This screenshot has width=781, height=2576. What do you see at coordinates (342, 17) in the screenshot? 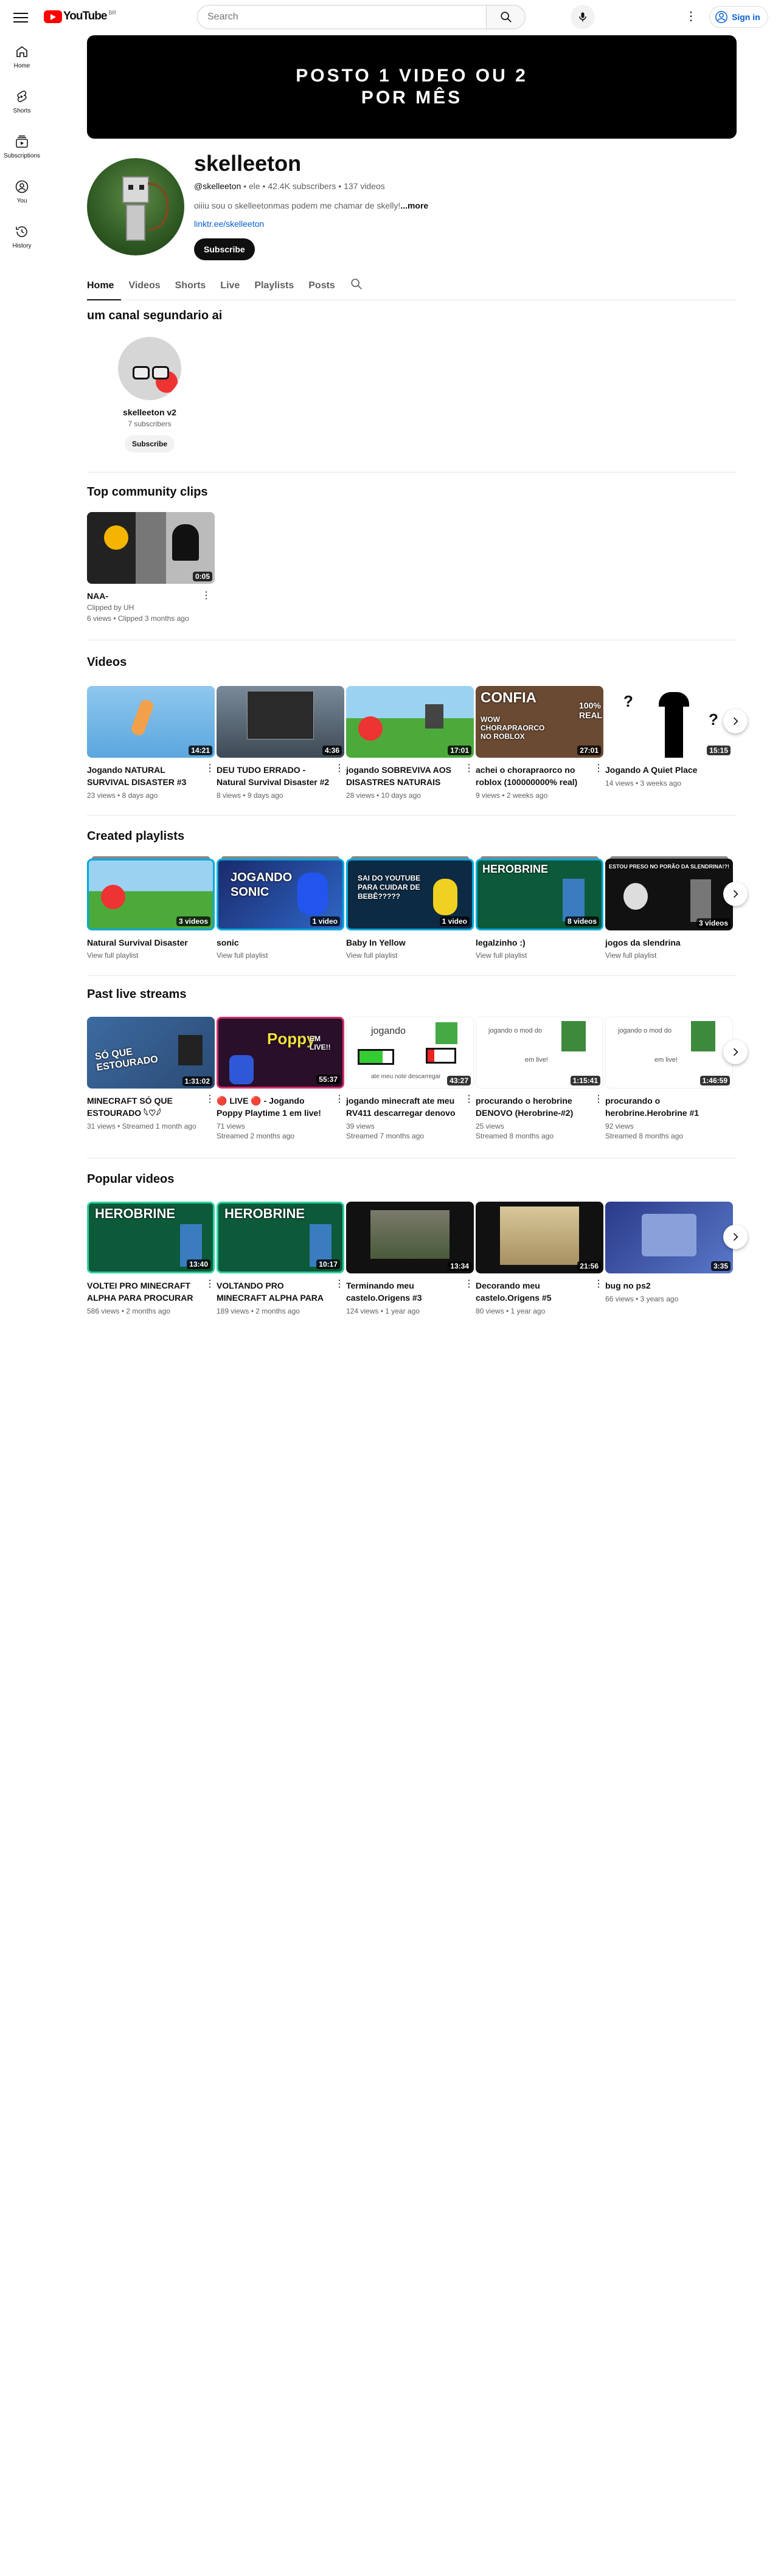
I see `search-input` at bounding box center [342, 17].